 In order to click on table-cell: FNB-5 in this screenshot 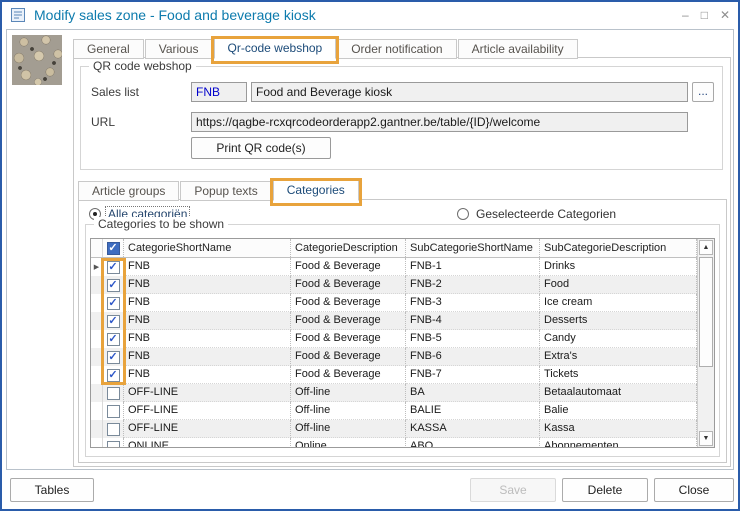, I will do `click(473, 339)`.